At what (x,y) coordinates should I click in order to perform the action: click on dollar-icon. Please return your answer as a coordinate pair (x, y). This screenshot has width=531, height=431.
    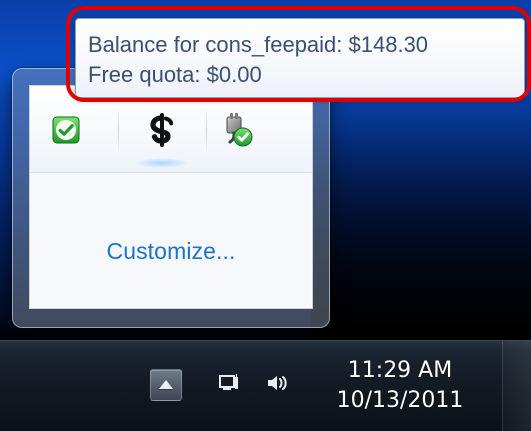
    Looking at the image, I should click on (162, 139).